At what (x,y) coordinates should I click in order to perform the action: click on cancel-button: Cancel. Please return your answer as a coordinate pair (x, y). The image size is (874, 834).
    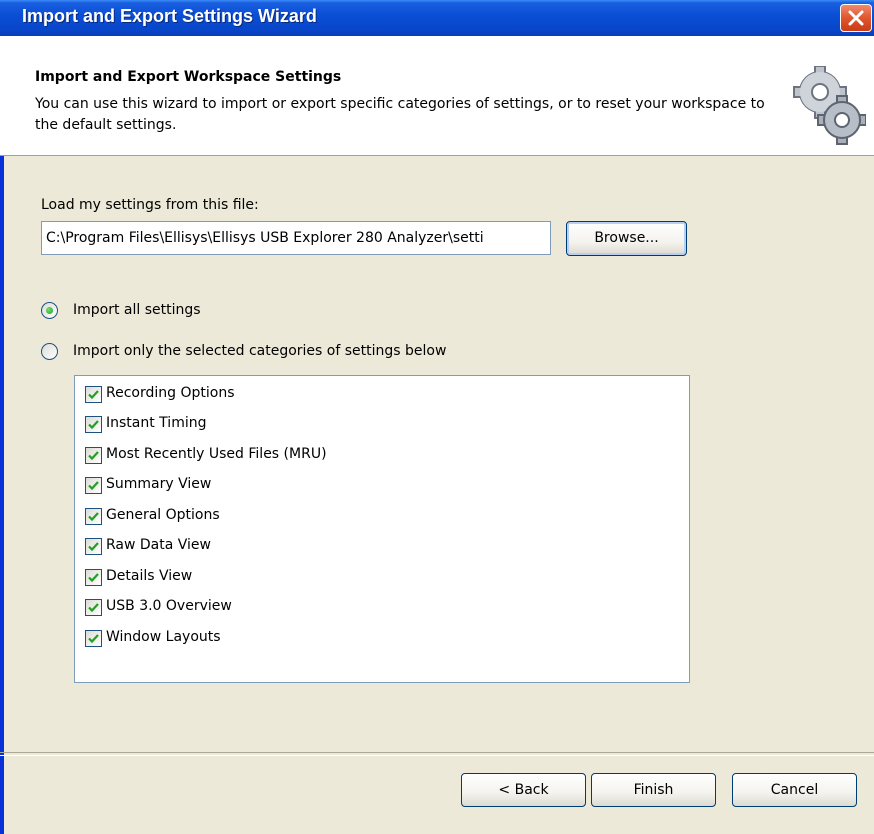
    Looking at the image, I should click on (794, 790).